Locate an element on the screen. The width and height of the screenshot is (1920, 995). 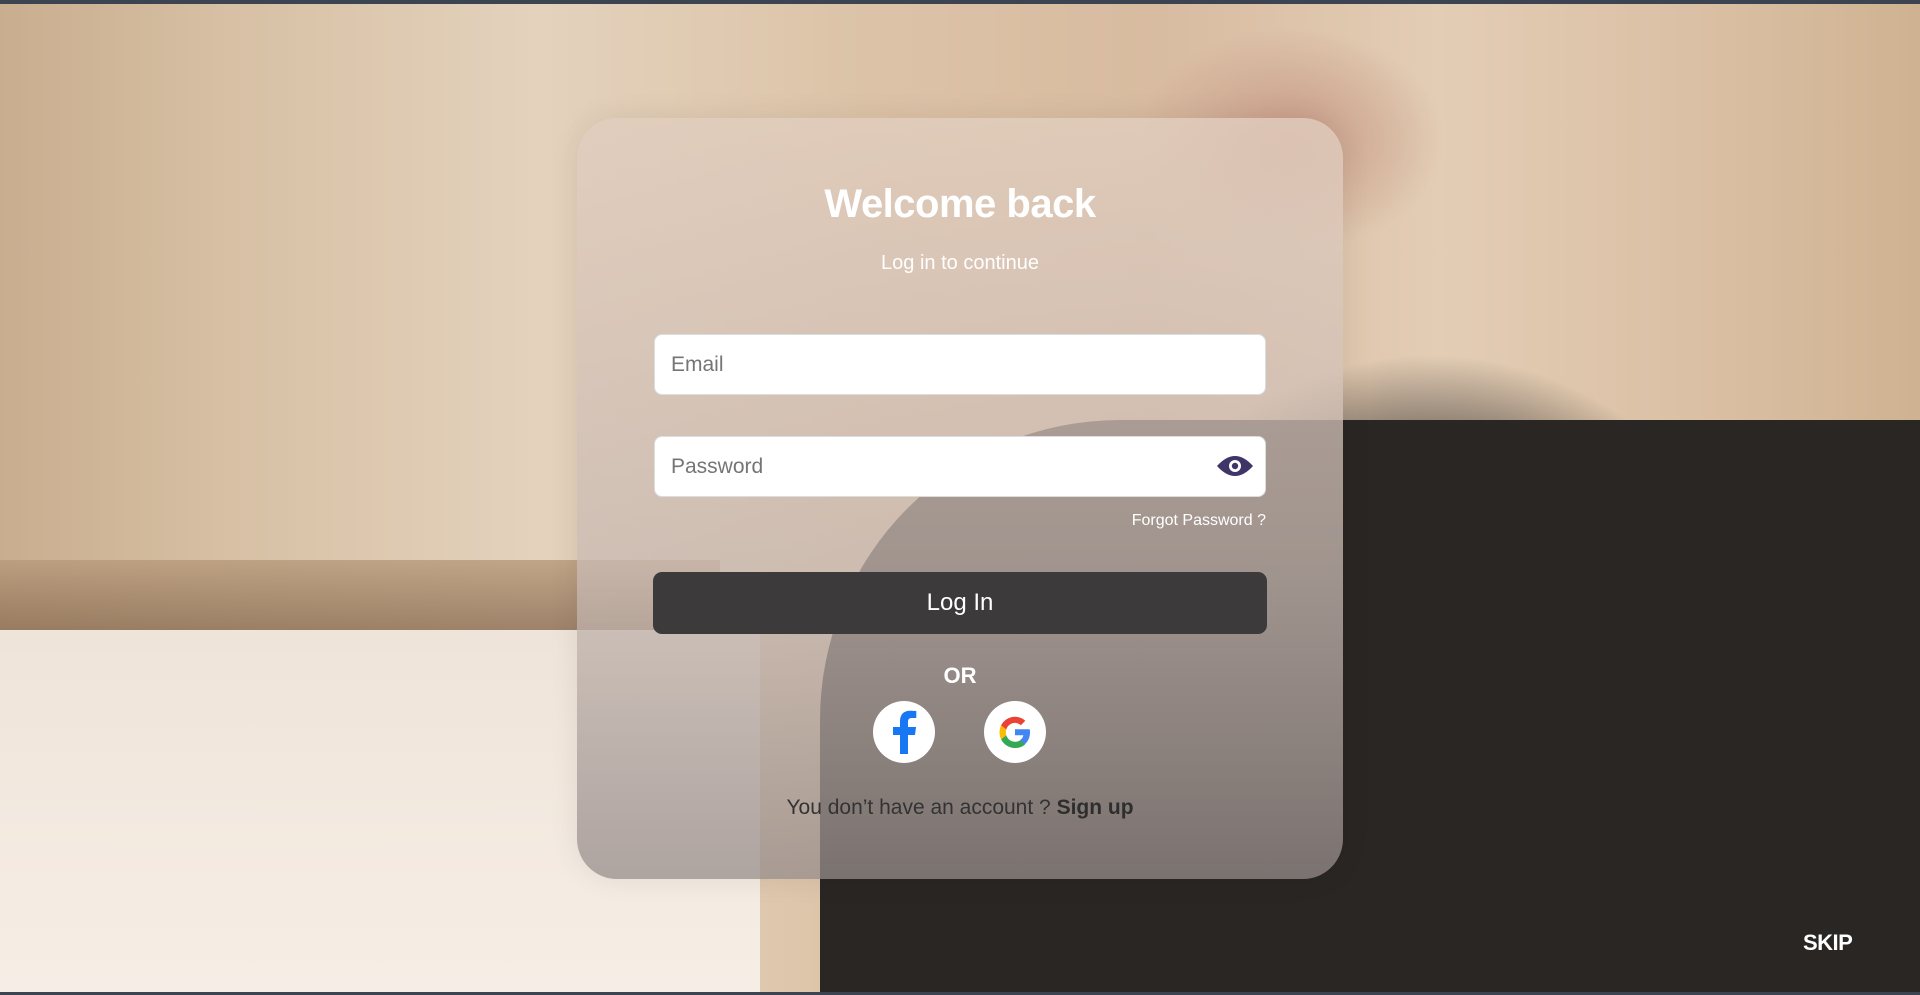
page-subtitle: Log in to continue is located at coordinates (960, 263).